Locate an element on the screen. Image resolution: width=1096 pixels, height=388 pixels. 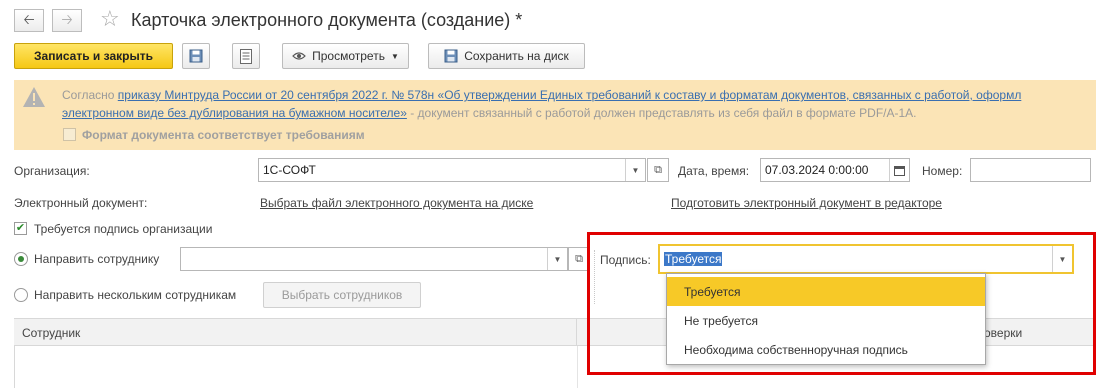
dropdown-option-handwritten: Необходима собственноручная подпись is located at coordinates (826, 349).